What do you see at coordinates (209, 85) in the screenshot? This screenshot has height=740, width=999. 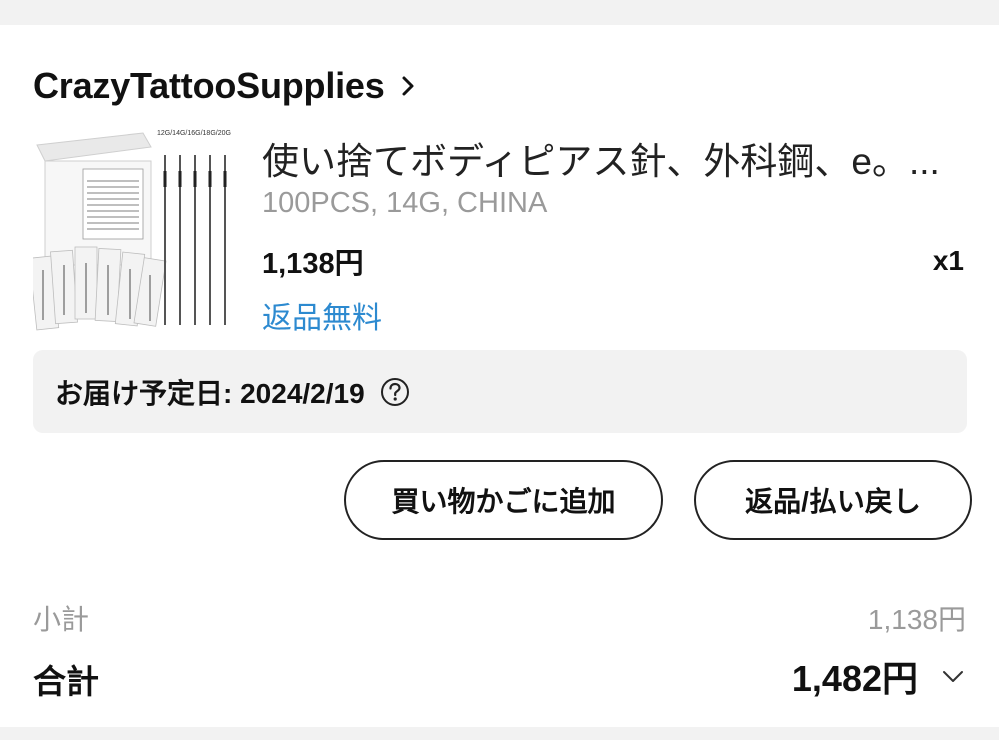 I see `store-name: CrazyTattooSupplies` at bounding box center [209, 85].